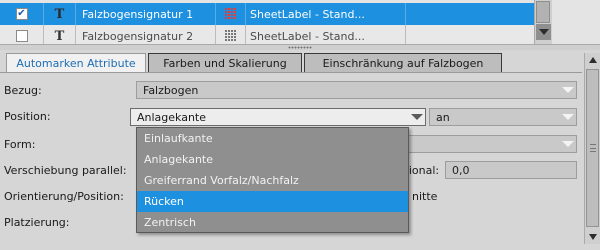  Describe the element at coordinates (291, 72) in the screenshot. I see `tab-divider` at that location.